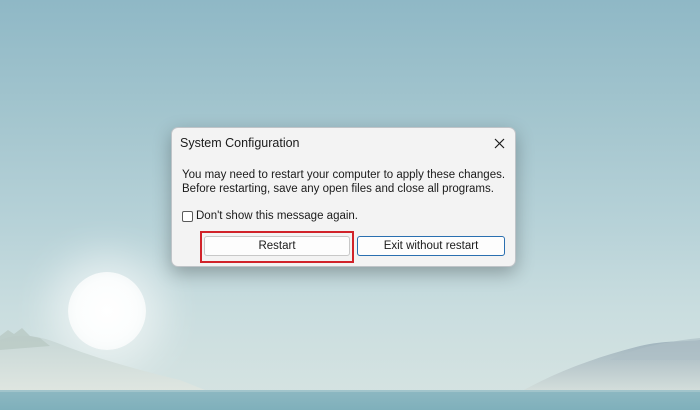 This screenshot has width=700, height=410. What do you see at coordinates (431, 246) in the screenshot?
I see `exit-without-restart-button: Exit without restart` at bounding box center [431, 246].